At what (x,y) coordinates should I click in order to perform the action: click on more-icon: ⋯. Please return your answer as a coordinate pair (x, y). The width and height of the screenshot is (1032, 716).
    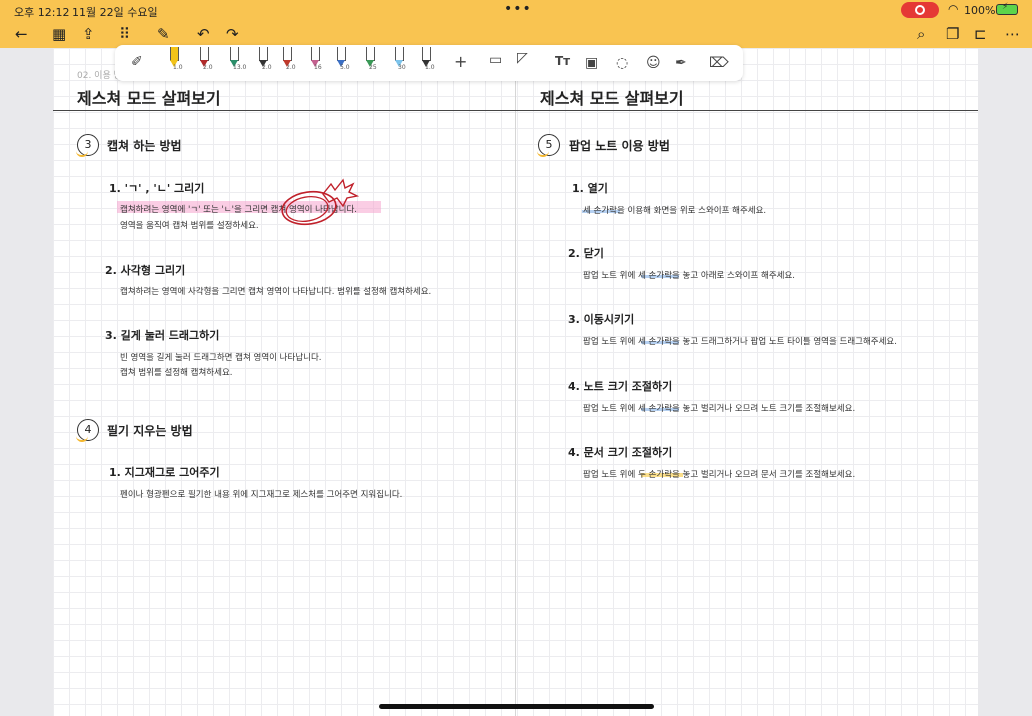
    Looking at the image, I should click on (1012, 34).